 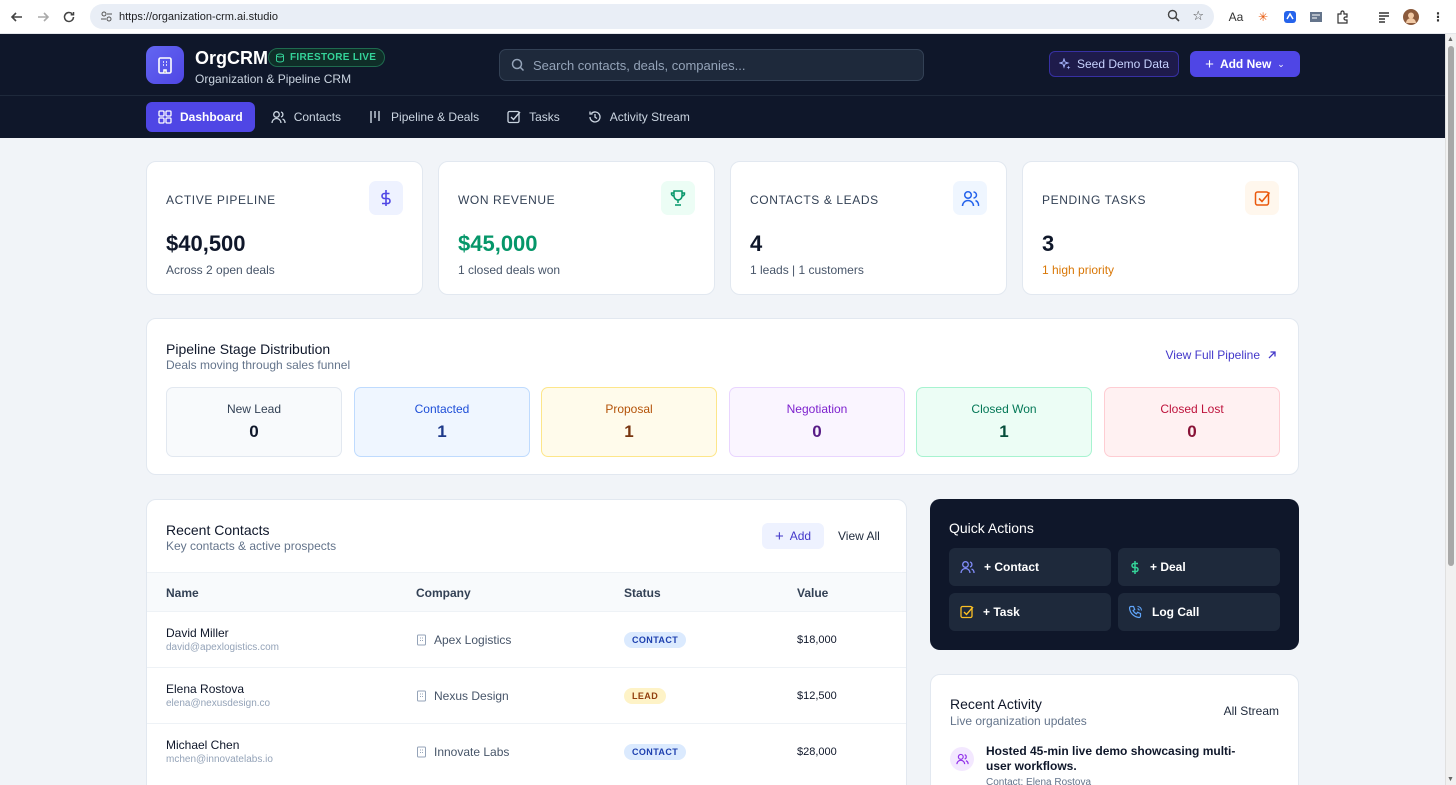 I want to click on search-box, so click(x=711, y=65).